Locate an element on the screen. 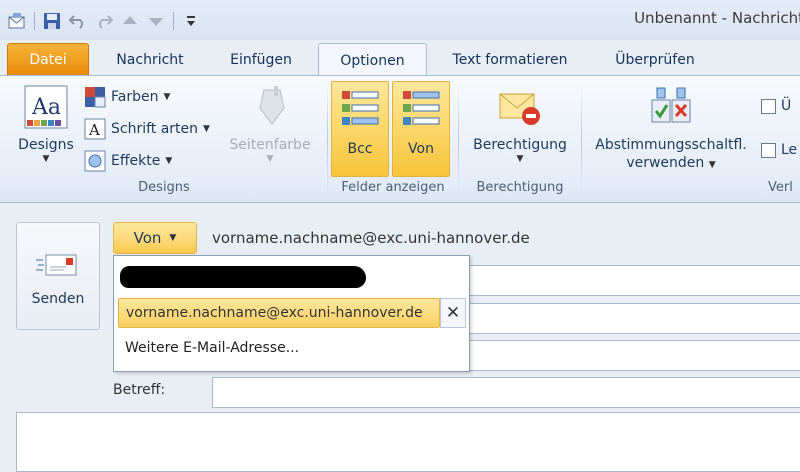 Image resolution: width=800 pixels, height=472 pixels. checkbox-option-2: Le is located at coordinates (779, 150).